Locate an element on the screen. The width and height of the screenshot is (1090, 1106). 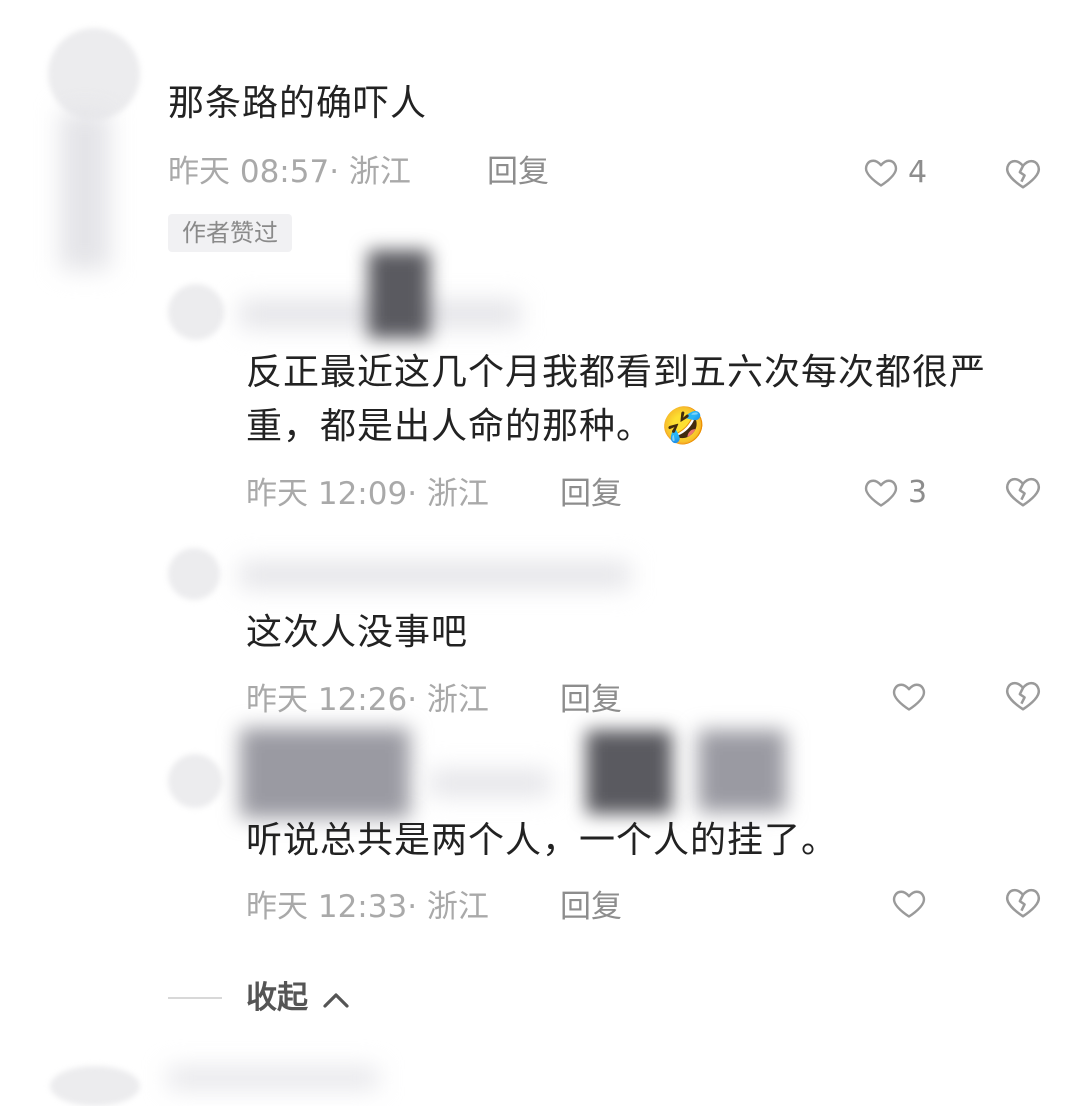
comment-meta: 昨天 12:26· 浙江 is located at coordinates (367, 700).